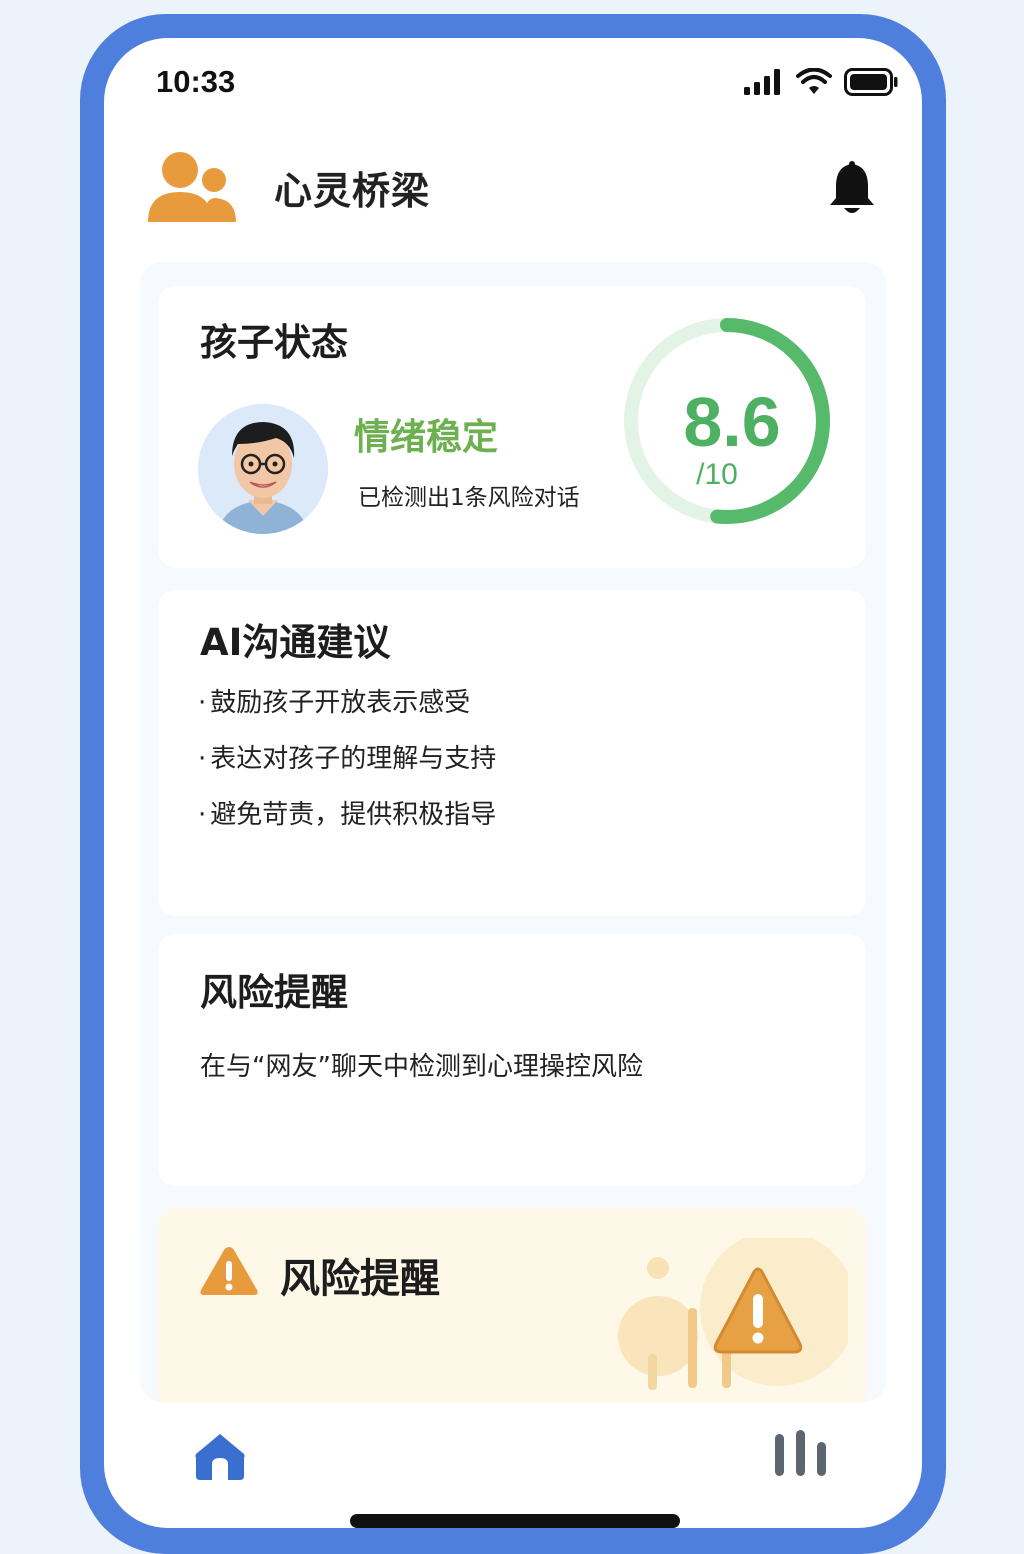 This screenshot has height=1554, width=1024. What do you see at coordinates (274, 342) in the screenshot?
I see `card-title: 孩子状态` at bounding box center [274, 342].